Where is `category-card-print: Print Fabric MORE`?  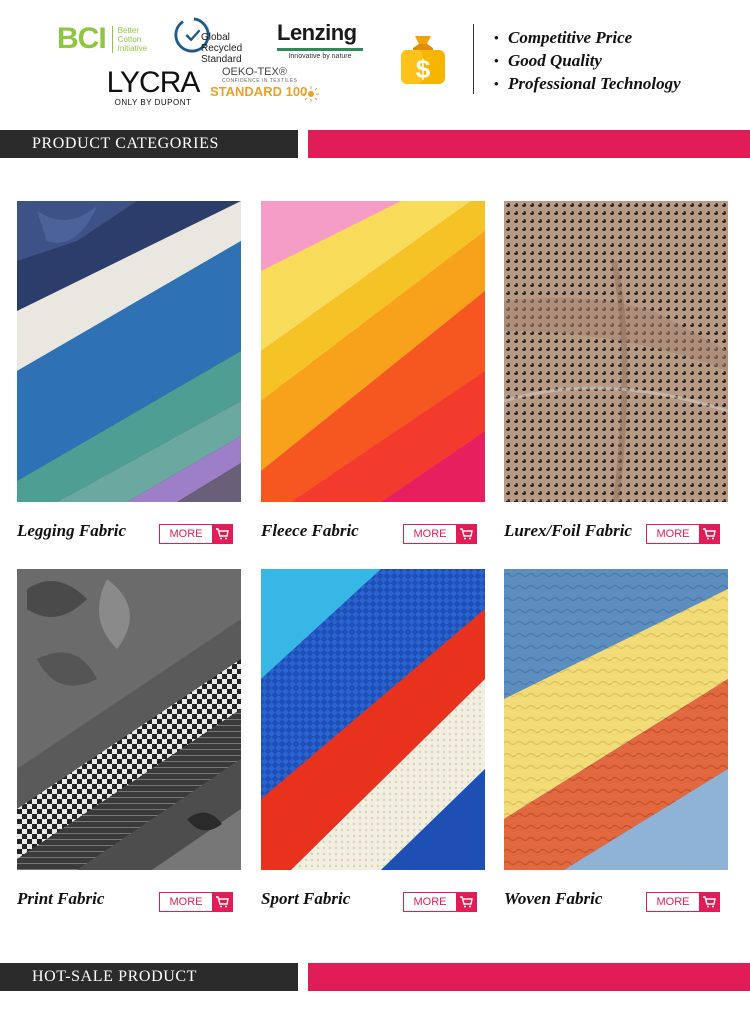
category-card-print: Print Fabric MORE is located at coordinates (129, 740).